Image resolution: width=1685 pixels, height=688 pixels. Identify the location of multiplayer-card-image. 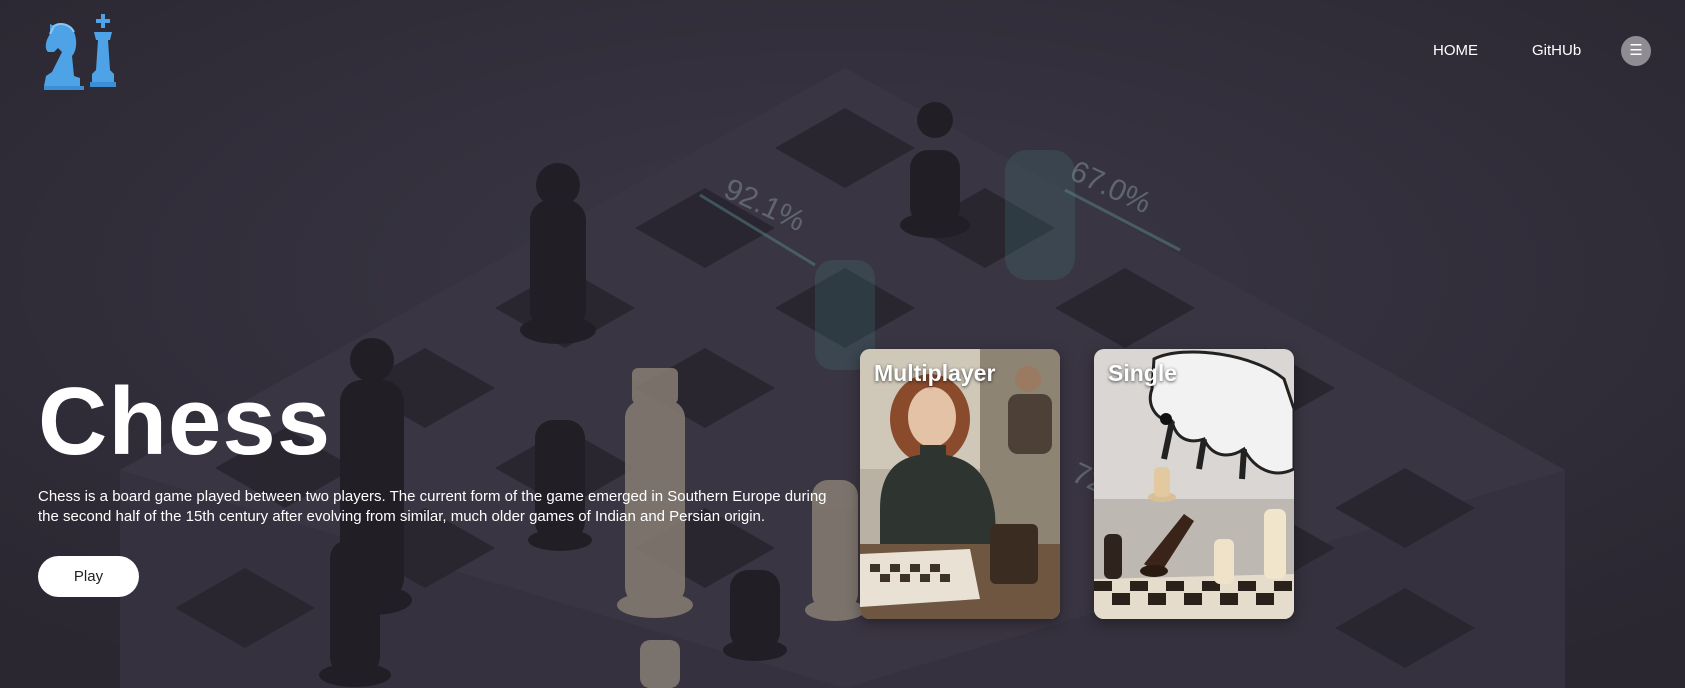
(960, 484).